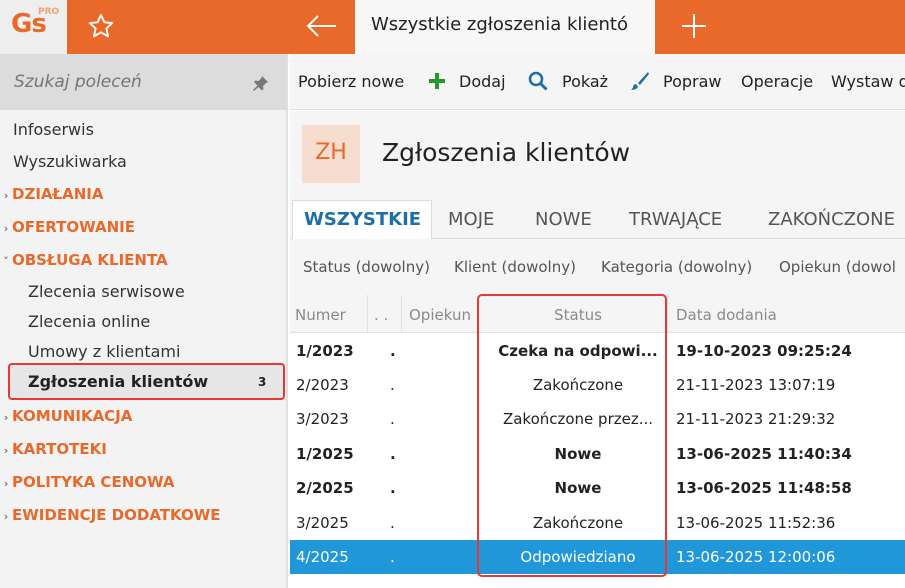  What do you see at coordinates (53, 129) in the screenshot?
I see `sidebar-item-infoserwis: Infoserwis` at bounding box center [53, 129].